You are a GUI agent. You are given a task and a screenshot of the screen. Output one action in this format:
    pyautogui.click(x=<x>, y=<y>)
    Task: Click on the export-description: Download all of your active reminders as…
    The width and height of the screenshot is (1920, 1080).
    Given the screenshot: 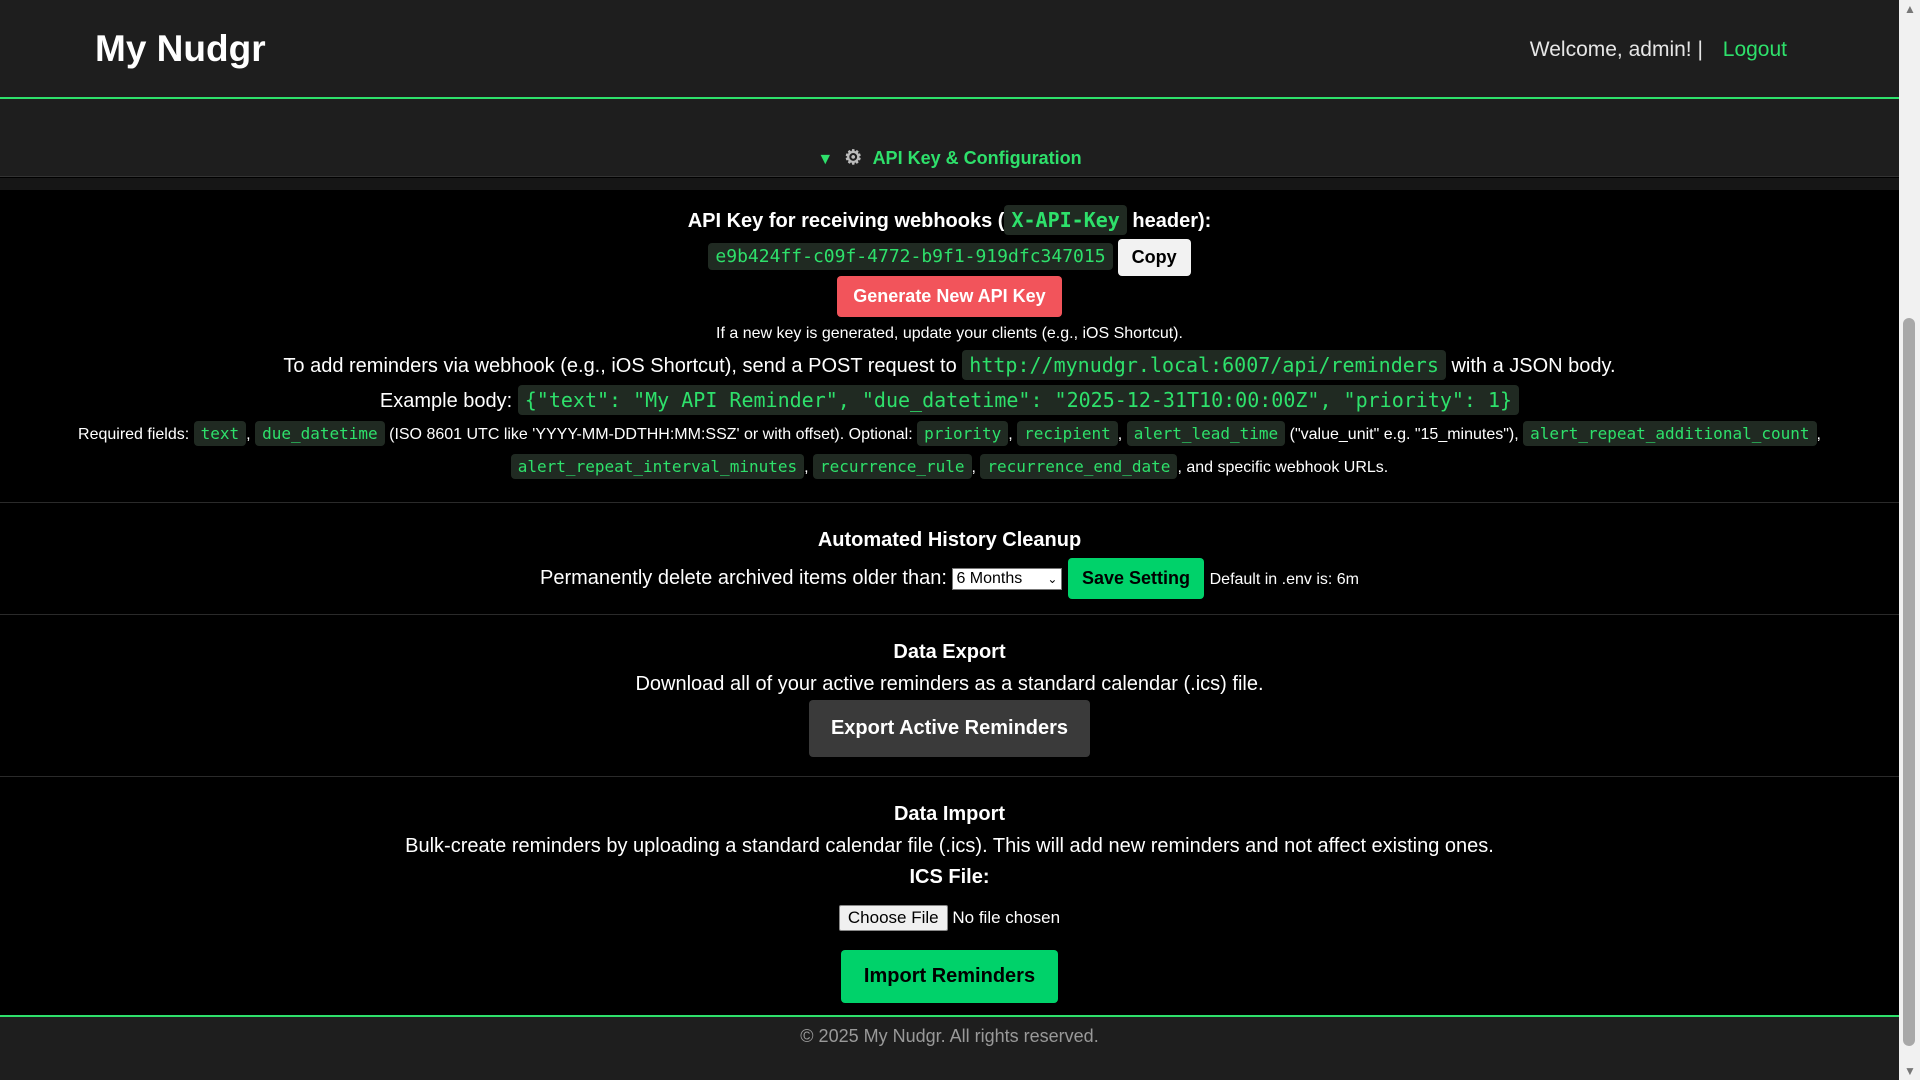 What is the action you would take?
    pyautogui.click(x=949, y=684)
    